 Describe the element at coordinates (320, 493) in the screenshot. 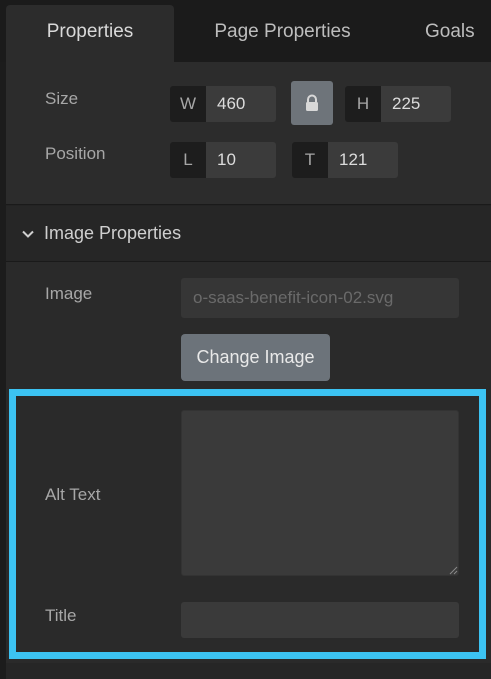

I see `alt-text-input` at that location.